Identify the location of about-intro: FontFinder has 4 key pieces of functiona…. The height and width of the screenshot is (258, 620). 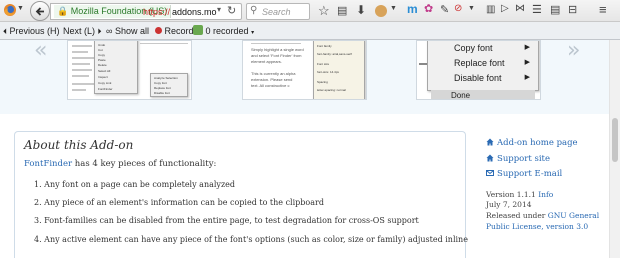
(120, 164).